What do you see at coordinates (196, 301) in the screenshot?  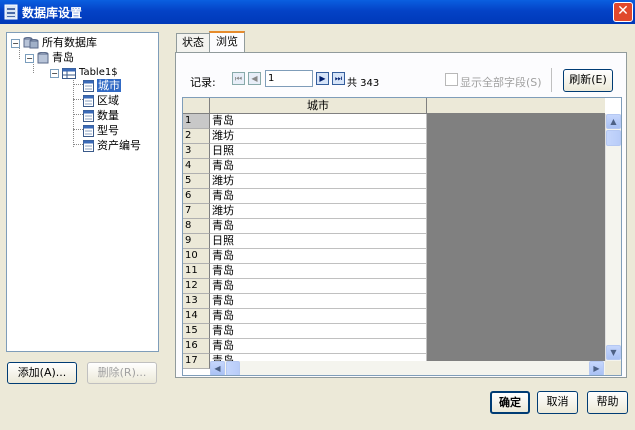 I see `row-number: 13` at bounding box center [196, 301].